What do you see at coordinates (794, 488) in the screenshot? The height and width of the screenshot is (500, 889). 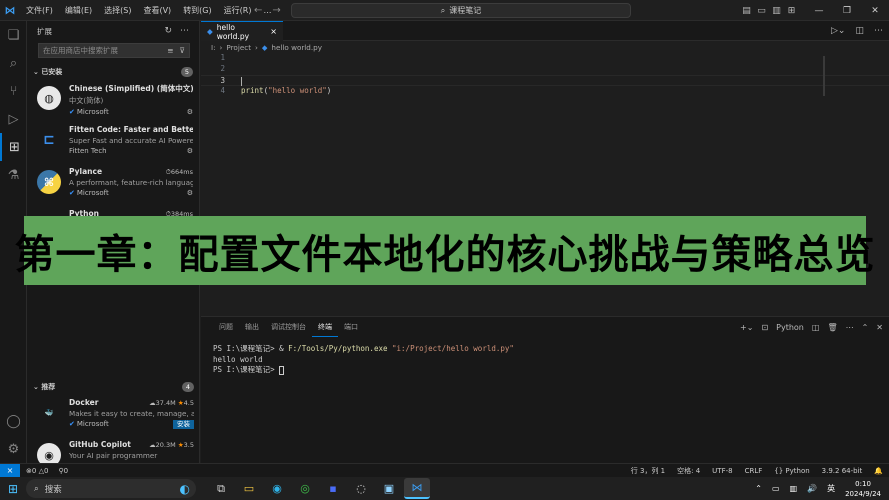 I see `network-icon: ▥` at bounding box center [794, 488].